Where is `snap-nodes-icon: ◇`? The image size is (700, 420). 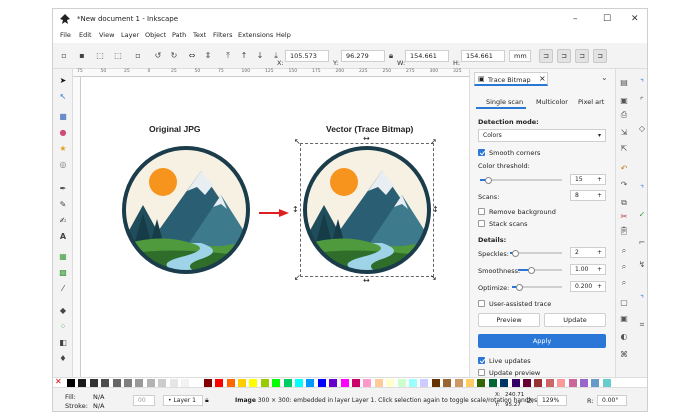 snap-nodes-icon: ◇ is located at coordinates (641, 129).